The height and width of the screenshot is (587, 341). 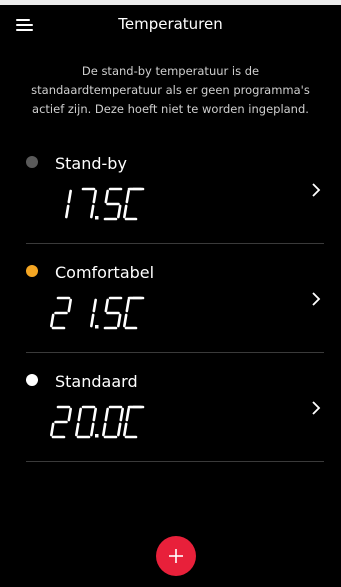 I want to click on temperature-value: 20.0°C, so click(x=124, y=423).